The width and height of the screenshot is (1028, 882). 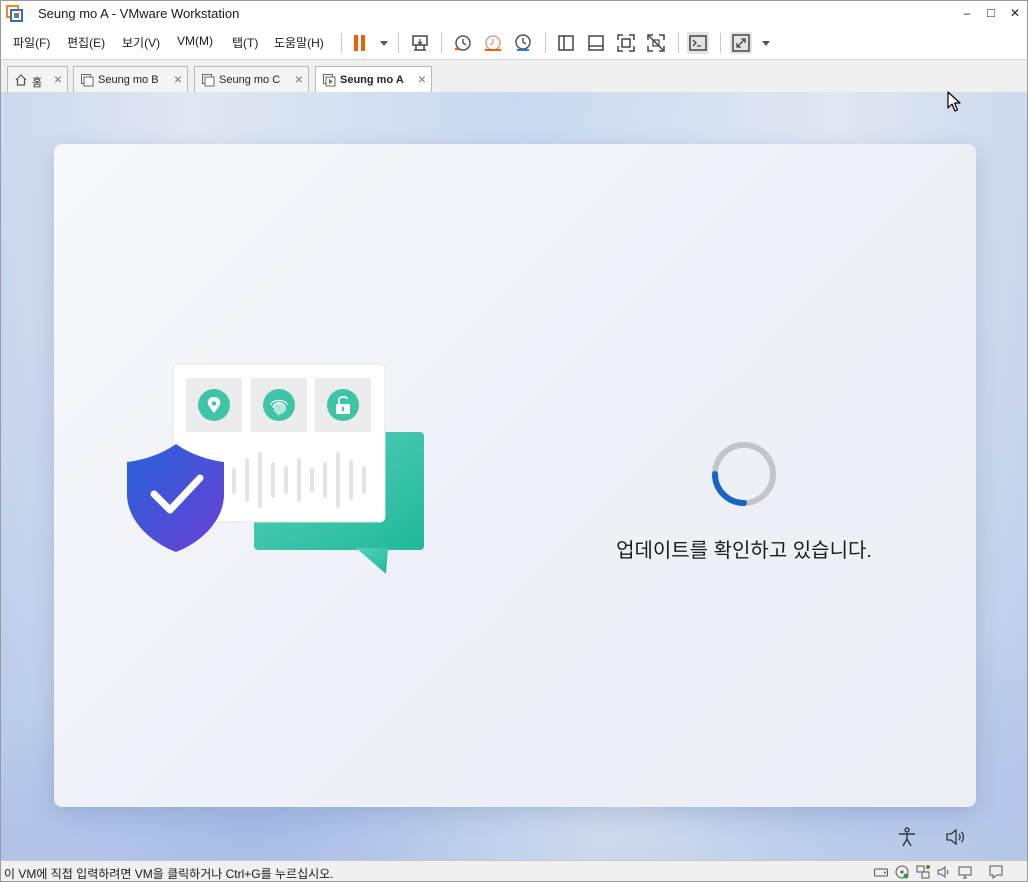 What do you see at coordinates (762, 43) in the screenshot?
I see `view-dropdown-icon` at bounding box center [762, 43].